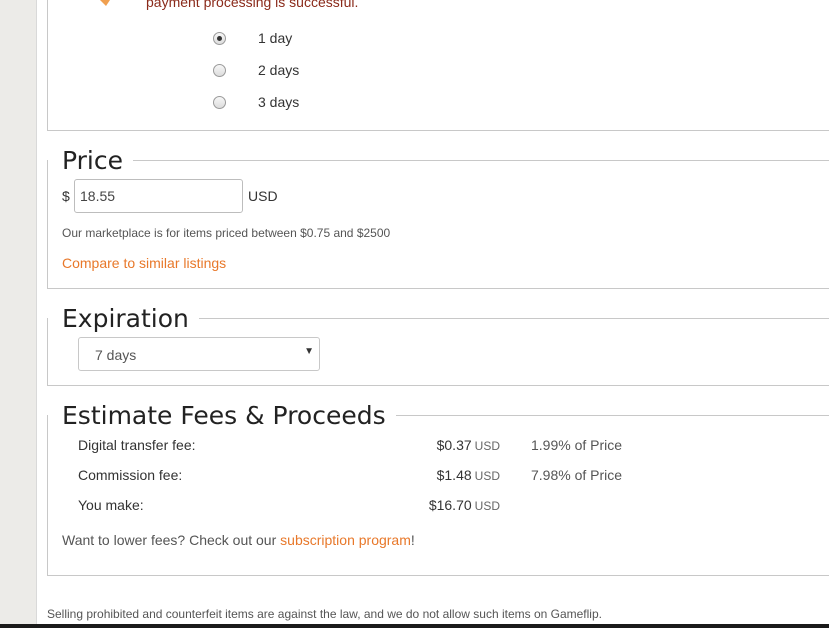 This screenshot has height=628, width=829. I want to click on delivery-option-2-days: 2 days, so click(256, 70).